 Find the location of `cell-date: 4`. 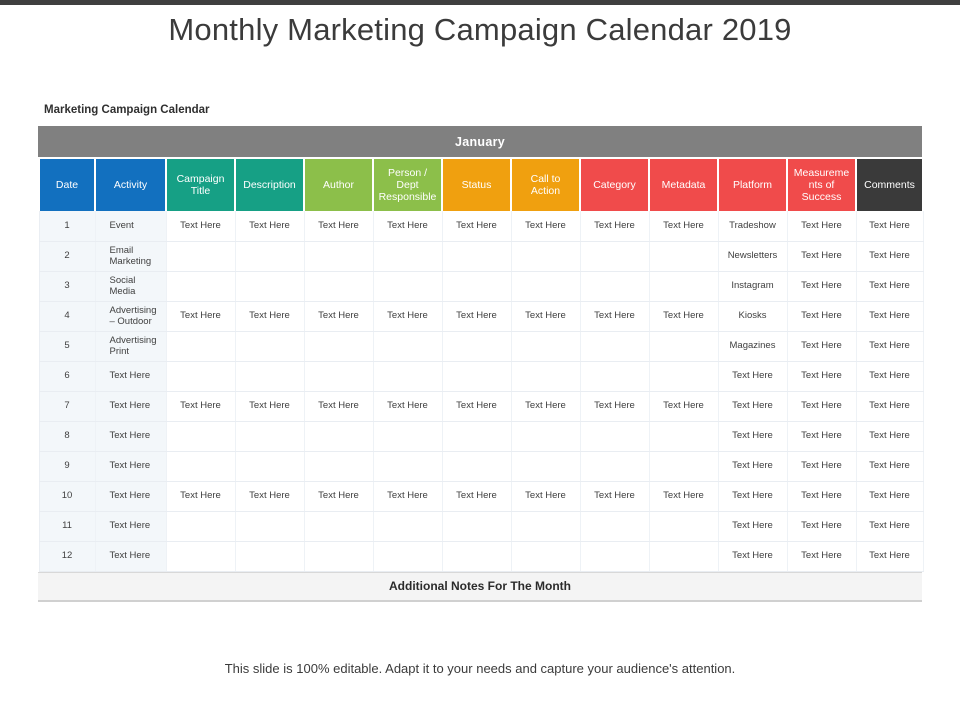

cell-date: 4 is located at coordinates (67, 316).